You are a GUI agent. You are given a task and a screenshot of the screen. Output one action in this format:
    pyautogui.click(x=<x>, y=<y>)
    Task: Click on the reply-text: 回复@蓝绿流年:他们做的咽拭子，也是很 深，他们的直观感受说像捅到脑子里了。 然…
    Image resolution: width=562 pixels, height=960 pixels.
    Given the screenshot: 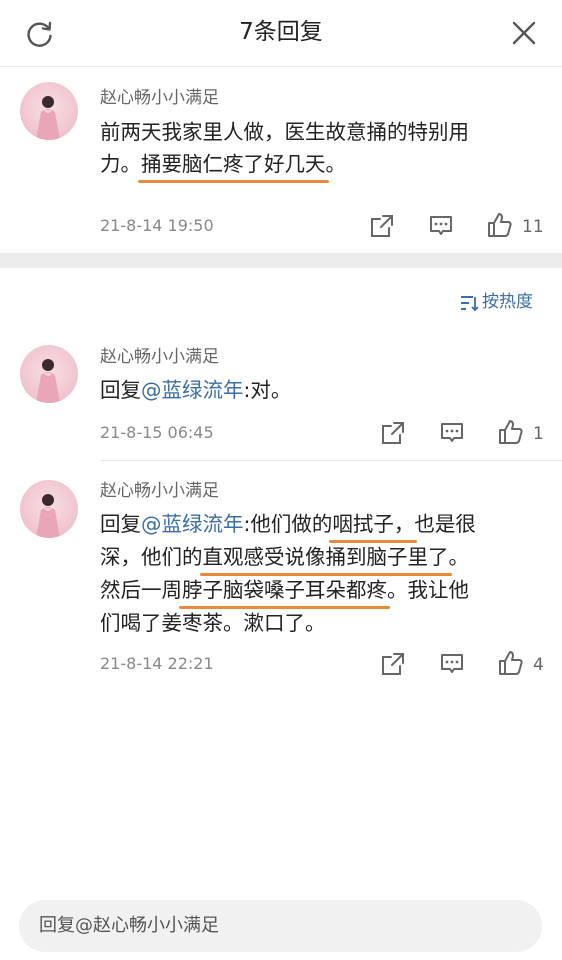 What is the action you would take?
    pyautogui.click(x=288, y=573)
    